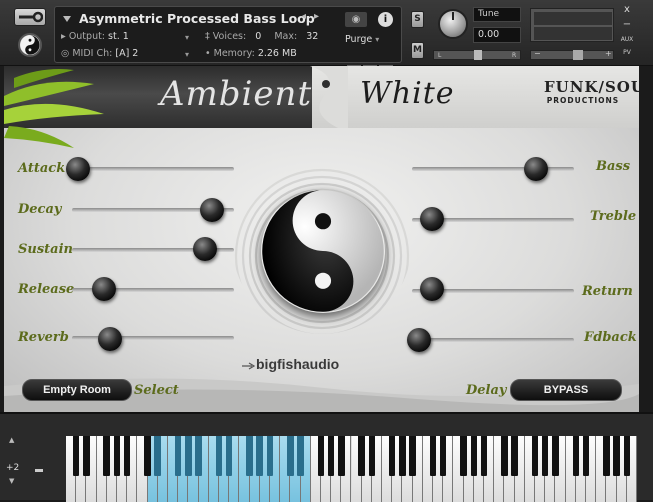  I want to click on fdback-track, so click(493, 340).